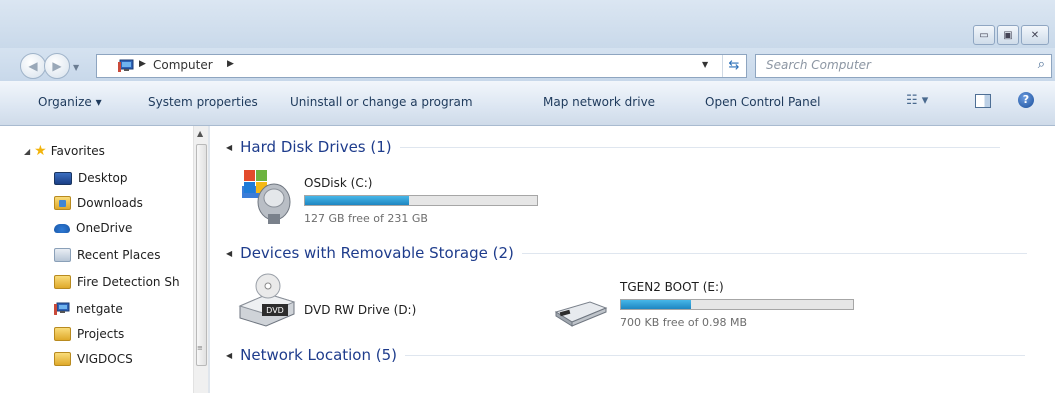 The height and width of the screenshot is (393, 1055). Describe the element at coordinates (76, 67) in the screenshot. I see `recent-pages-dropdown: ▼` at that location.